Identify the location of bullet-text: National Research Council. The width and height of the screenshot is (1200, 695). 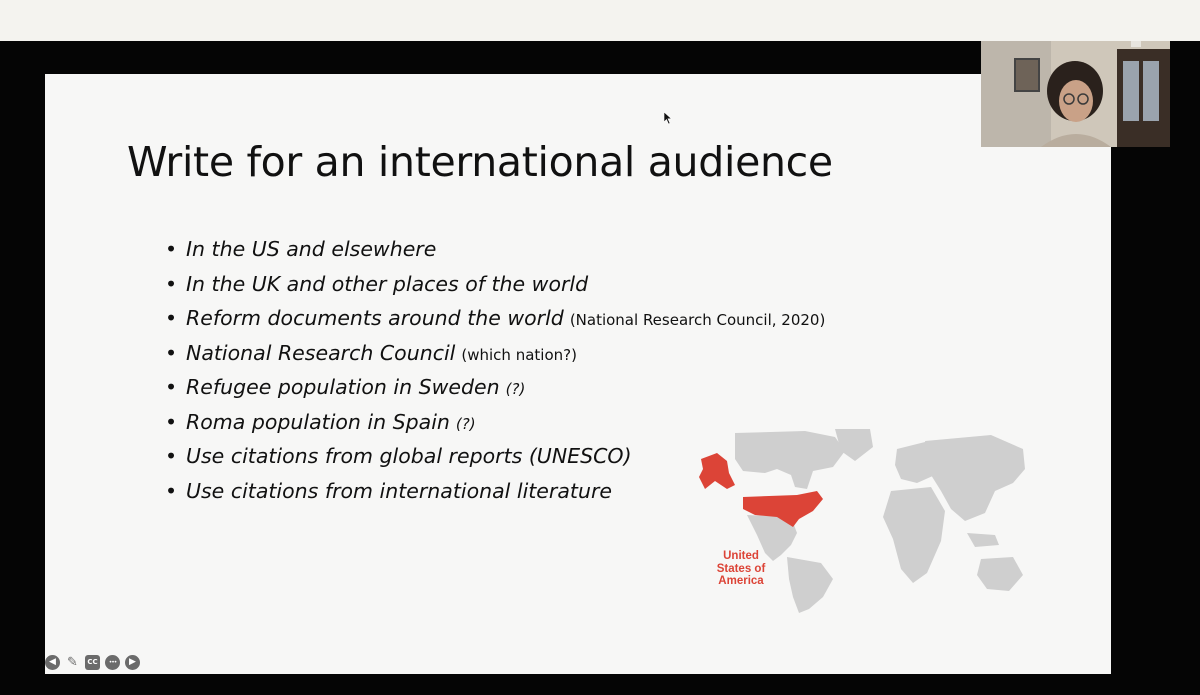
(321, 352).